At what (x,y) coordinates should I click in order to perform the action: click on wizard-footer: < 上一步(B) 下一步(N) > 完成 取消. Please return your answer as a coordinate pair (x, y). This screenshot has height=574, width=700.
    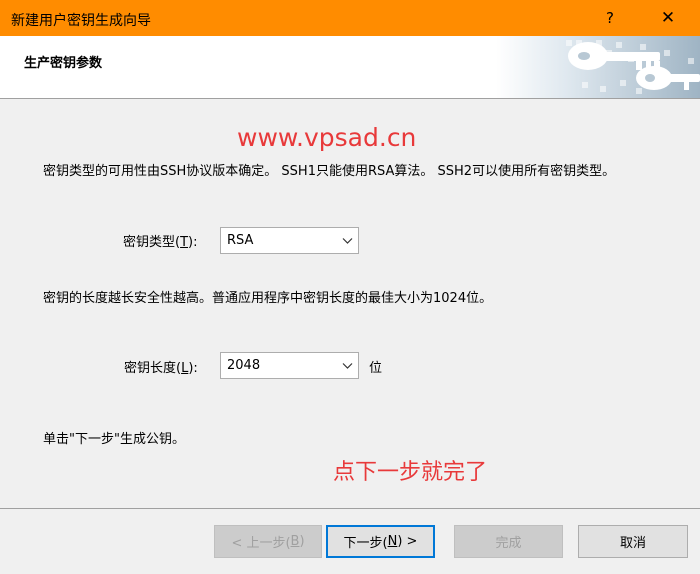
    Looking at the image, I should click on (350, 541).